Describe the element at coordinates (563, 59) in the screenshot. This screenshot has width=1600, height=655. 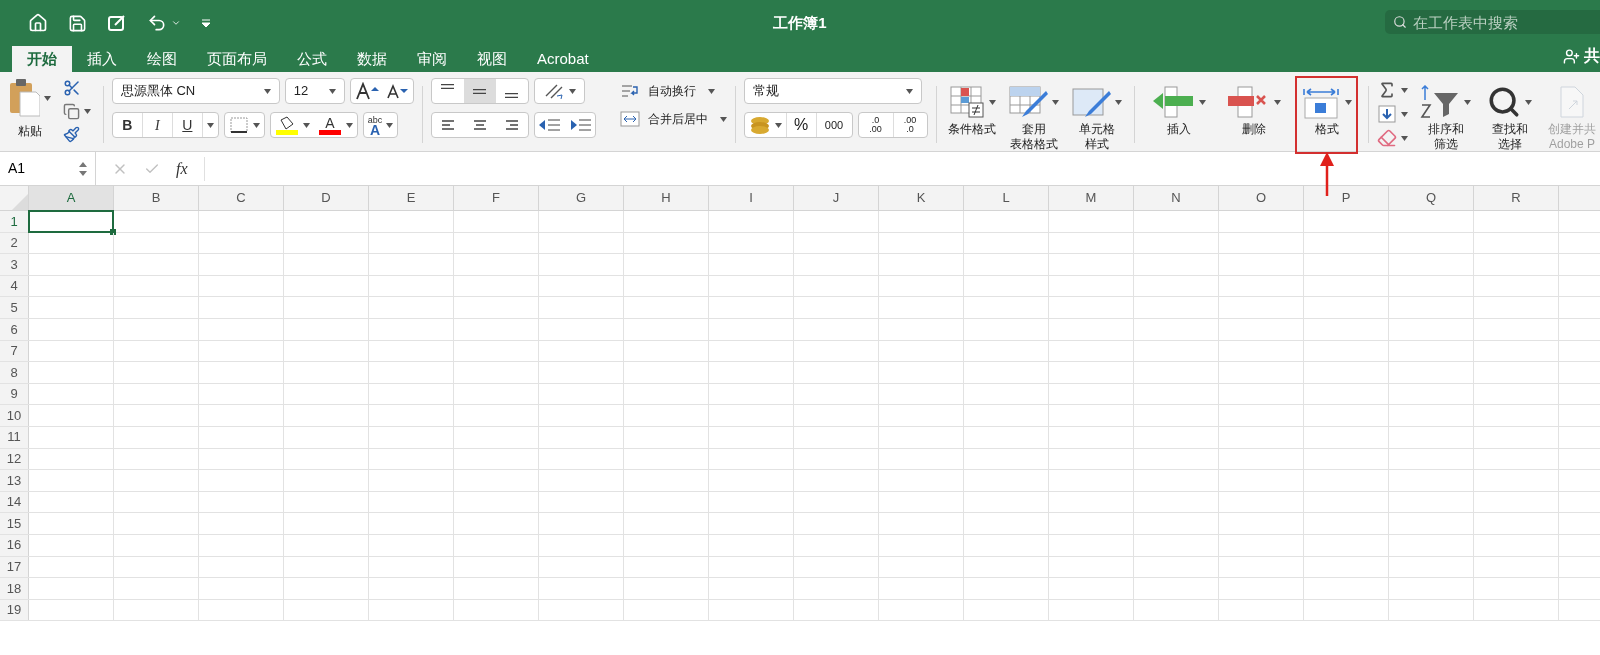
I see `ribbon-tab: Acrobat` at that location.